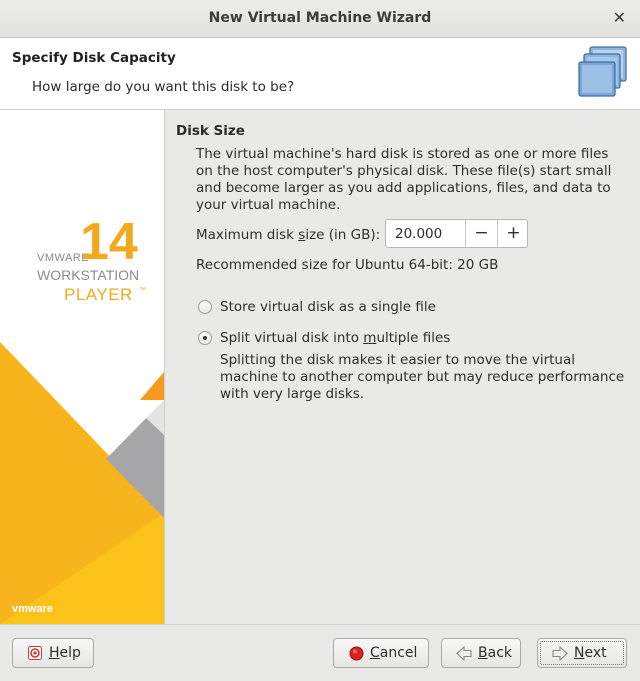 Image resolution: width=640 pixels, height=681 pixels. I want to click on single-file-radio, so click(205, 307).